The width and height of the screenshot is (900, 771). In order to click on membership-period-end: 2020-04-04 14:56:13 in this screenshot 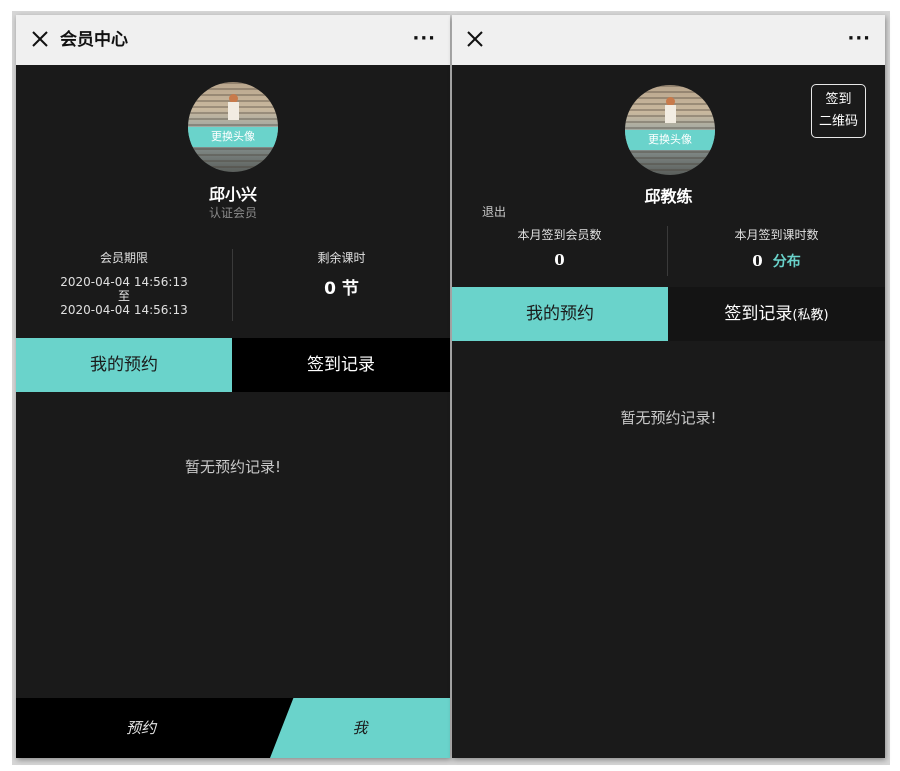, I will do `click(124, 310)`.